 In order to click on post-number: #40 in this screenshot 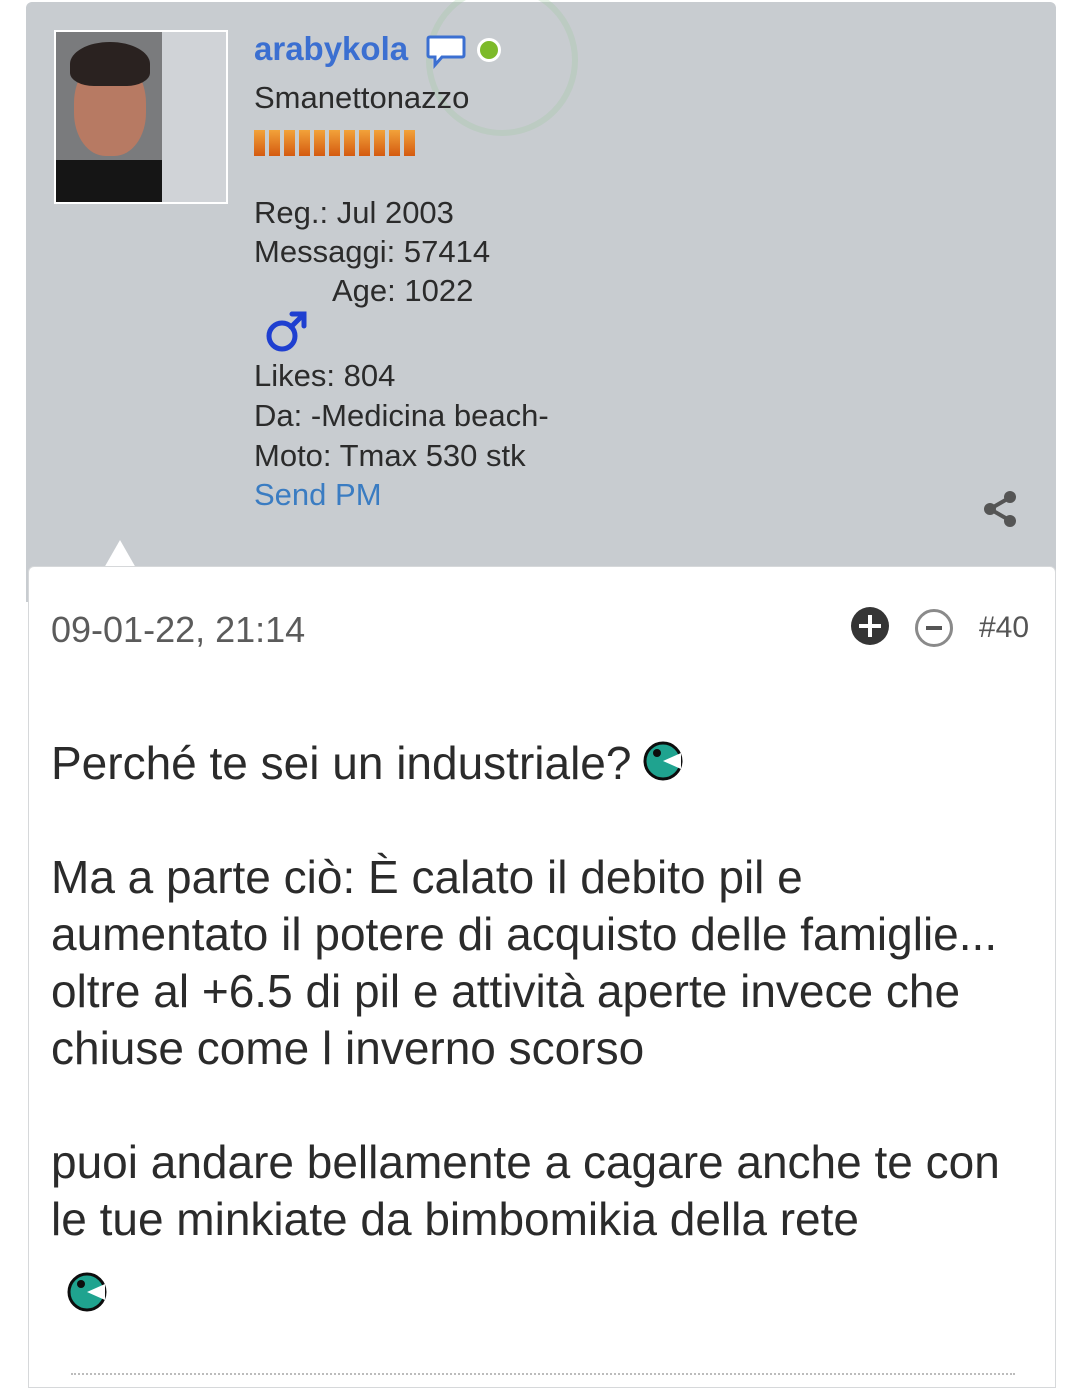, I will do `click(1004, 628)`.